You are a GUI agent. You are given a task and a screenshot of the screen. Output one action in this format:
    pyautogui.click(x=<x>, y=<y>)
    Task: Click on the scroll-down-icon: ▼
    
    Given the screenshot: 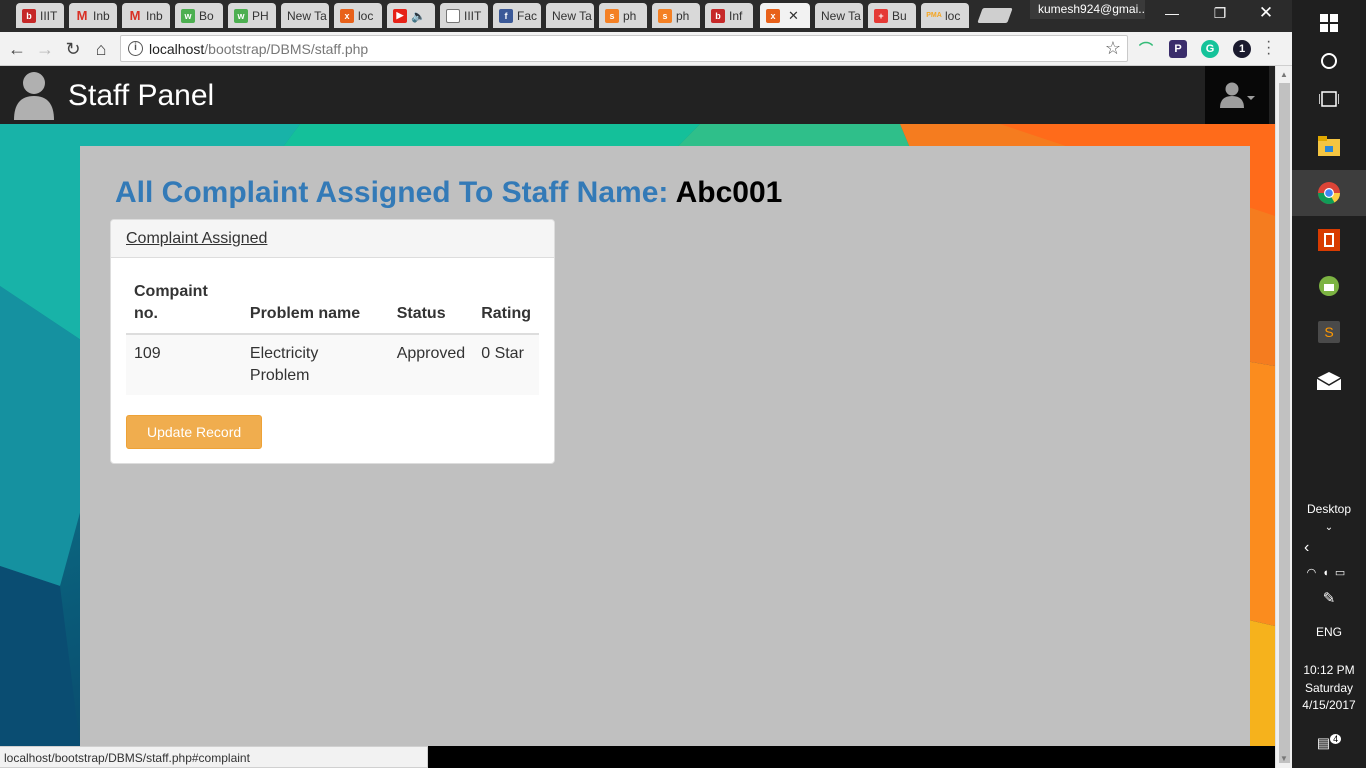 What is the action you would take?
    pyautogui.click(x=1284, y=758)
    